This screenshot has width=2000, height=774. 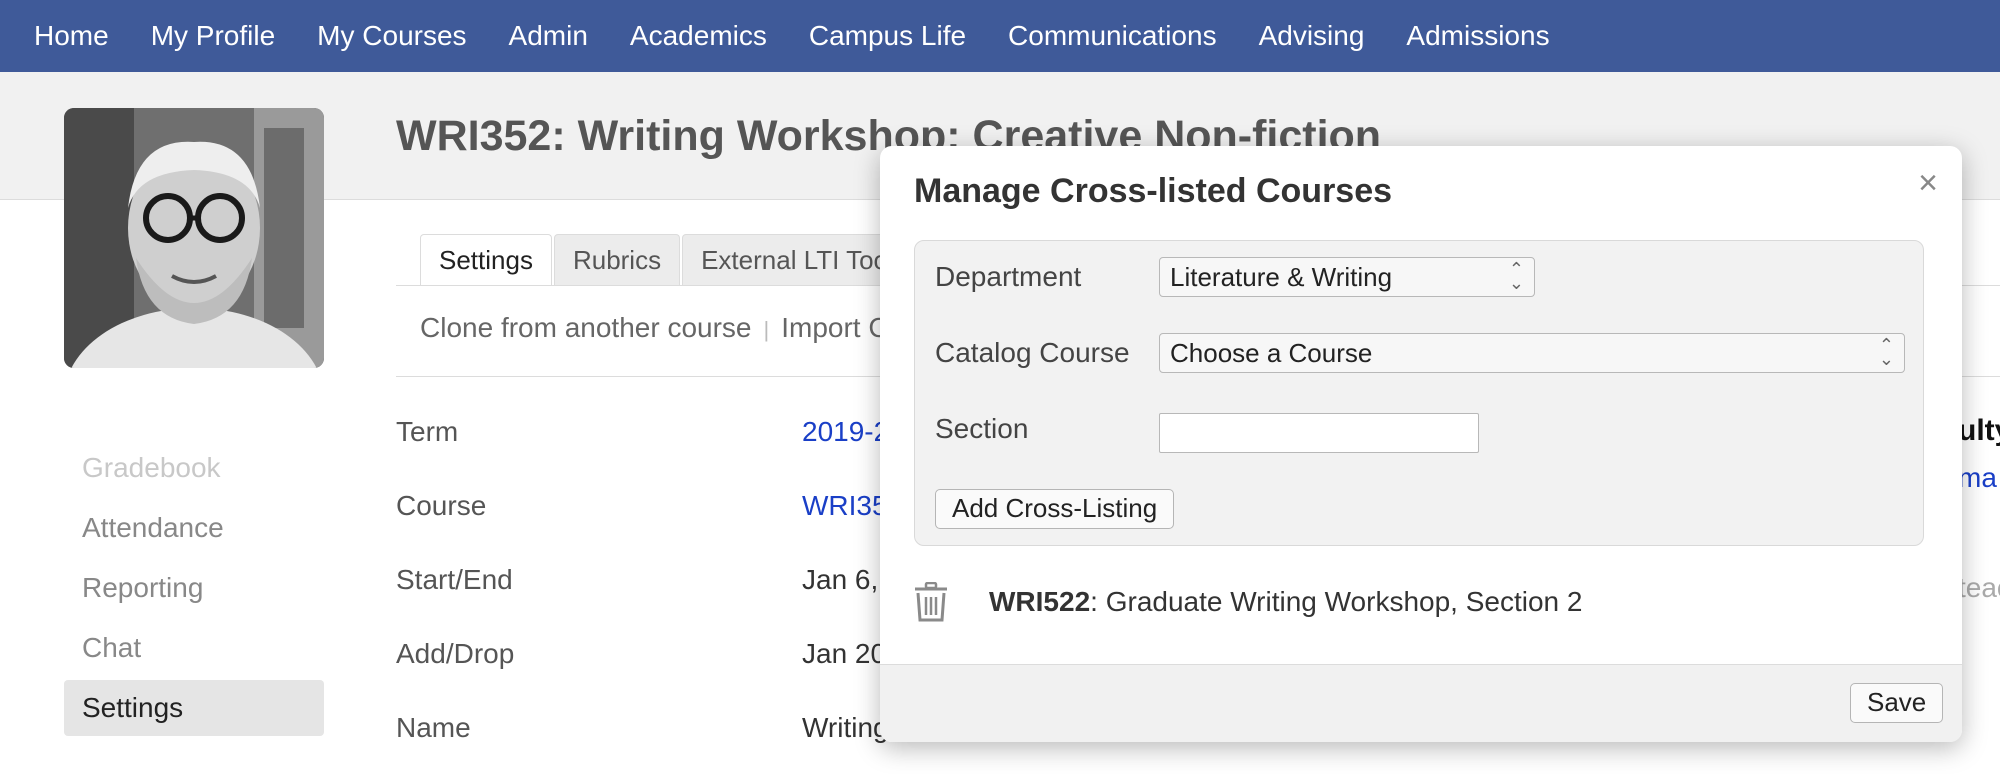 I want to click on close-icon: ×, so click(x=1928, y=183).